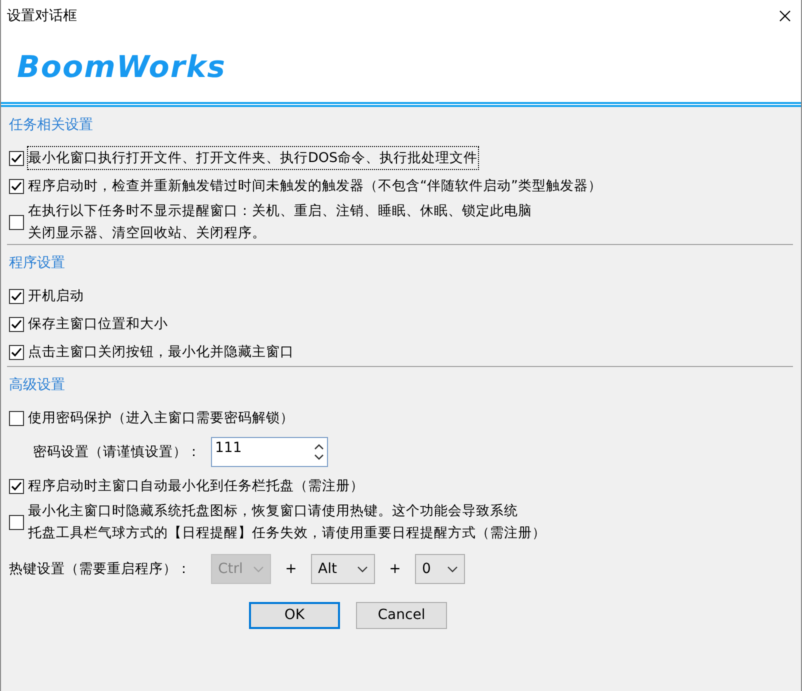 The width and height of the screenshot is (802, 691). What do you see at coordinates (147, 233) in the screenshot?
I see `checkbox-label: 关闭显示器、清空回收站、关闭程序。` at bounding box center [147, 233].